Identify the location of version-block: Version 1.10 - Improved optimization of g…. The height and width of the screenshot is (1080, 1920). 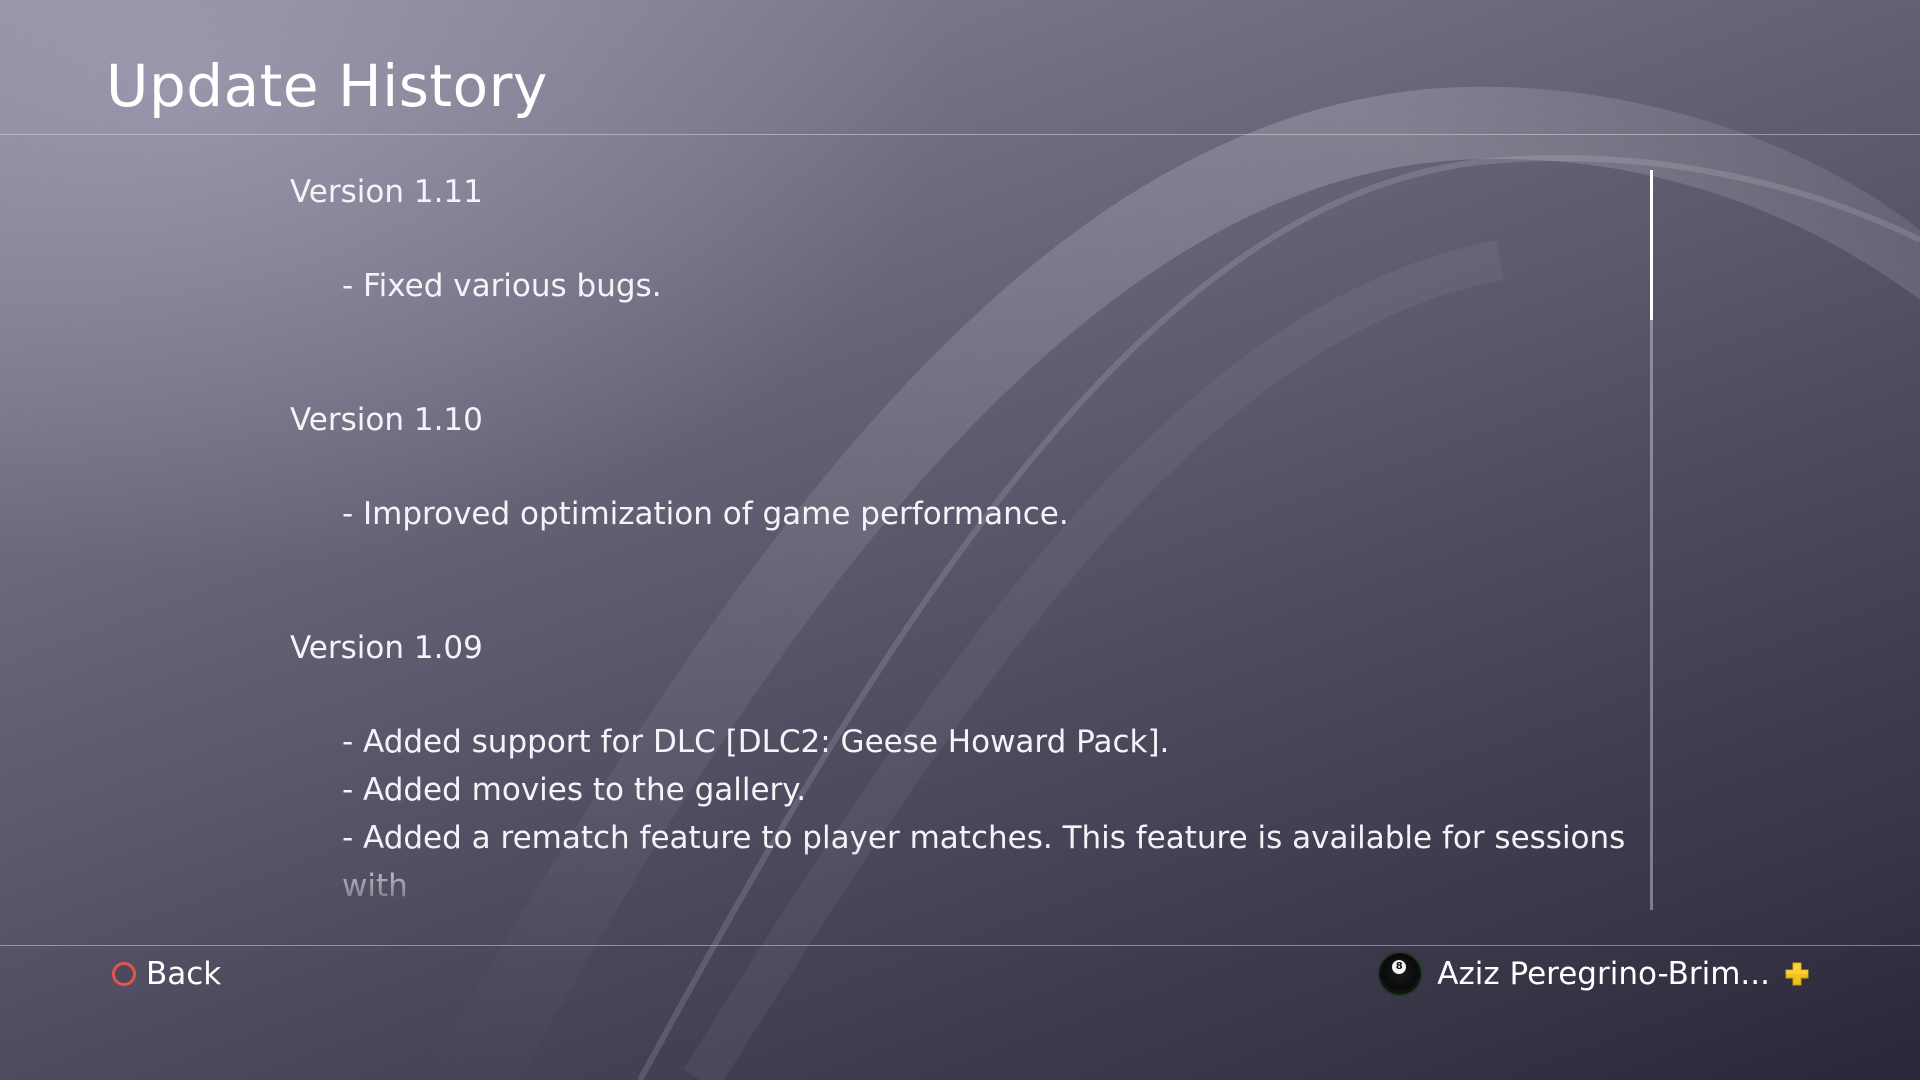
(970, 467).